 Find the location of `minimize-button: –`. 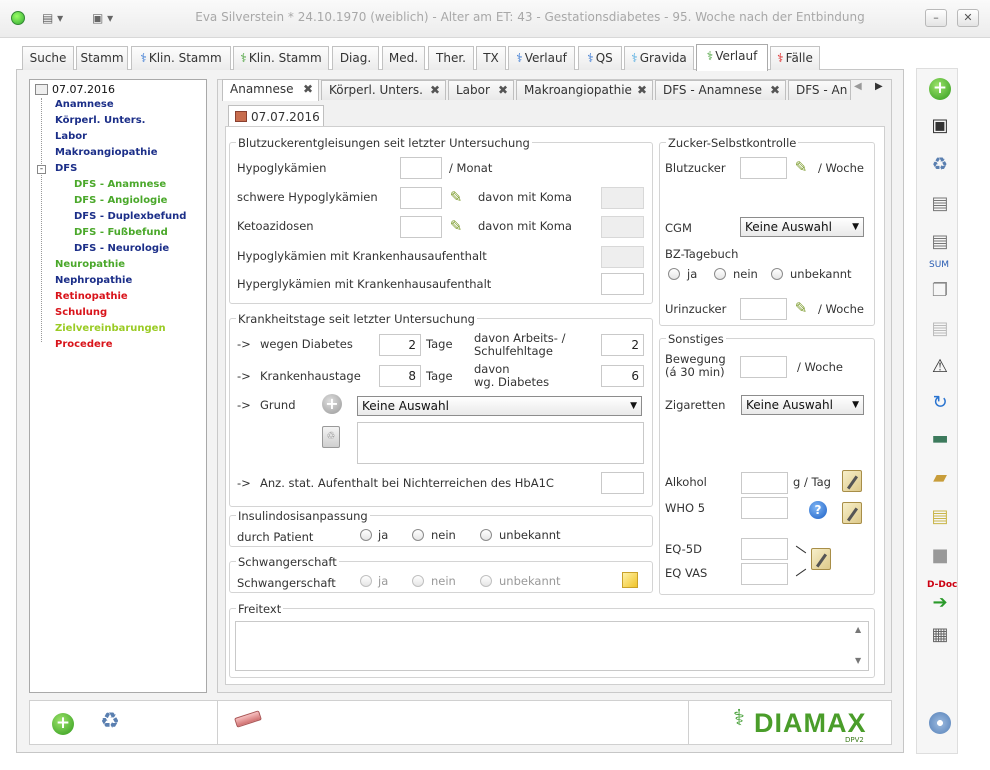

minimize-button: – is located at coordinates (936, 18).